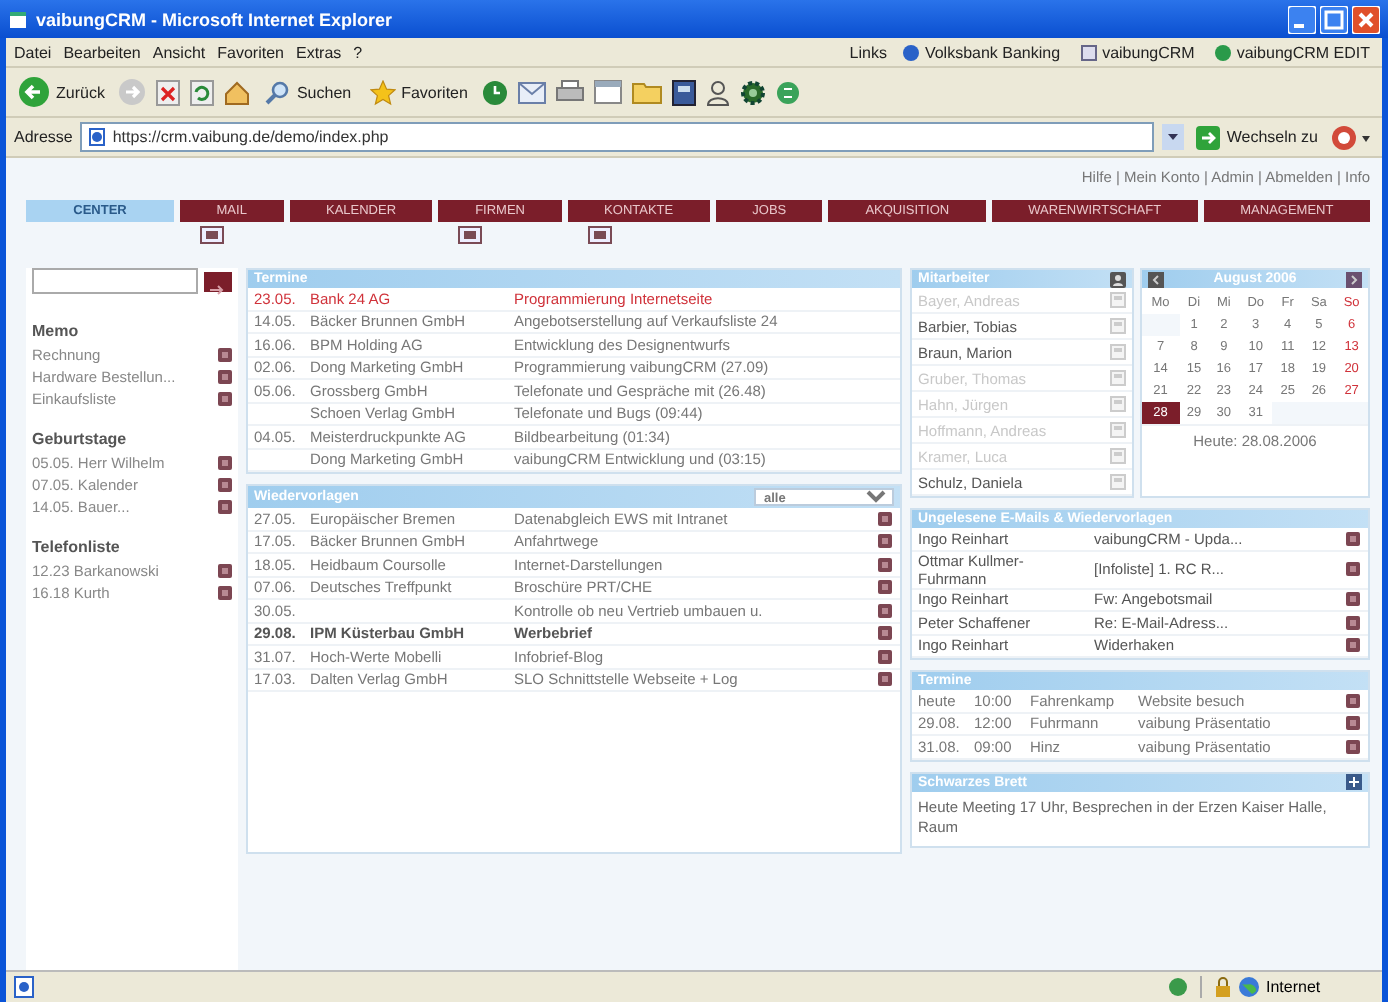  What do you see at coordinates (1173, 137) in the screenshot?
I see `dropdown-icon` at bounding box center [1173, 137].